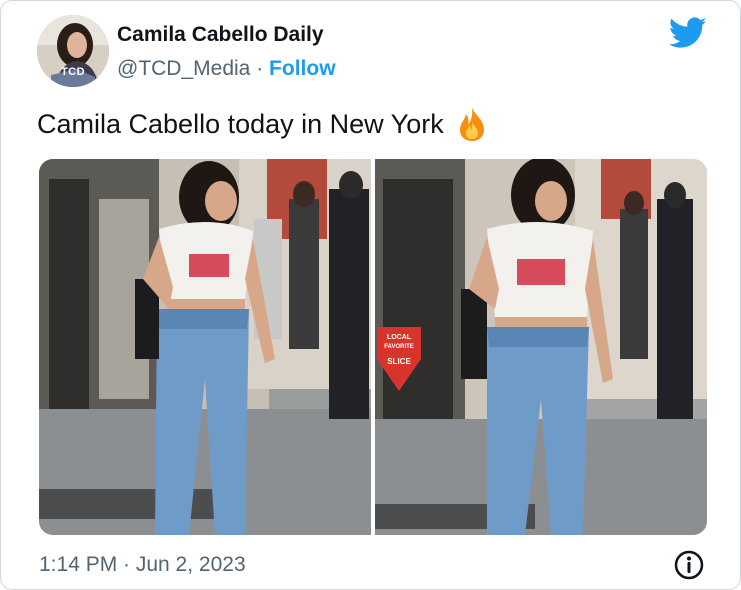 The width and height of the screenshot is (741, 590). What do you see at coordinates (183, 68) in the screenshot?
I see `handle: @TCD_Media` at bounding box center [183, 68].